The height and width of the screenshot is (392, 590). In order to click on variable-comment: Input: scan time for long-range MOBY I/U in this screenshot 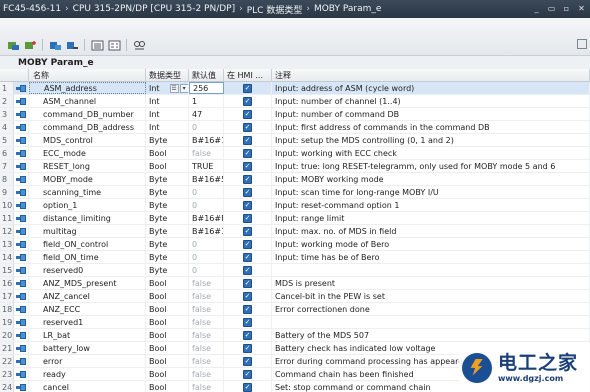, I will do `click(431, 192)`.